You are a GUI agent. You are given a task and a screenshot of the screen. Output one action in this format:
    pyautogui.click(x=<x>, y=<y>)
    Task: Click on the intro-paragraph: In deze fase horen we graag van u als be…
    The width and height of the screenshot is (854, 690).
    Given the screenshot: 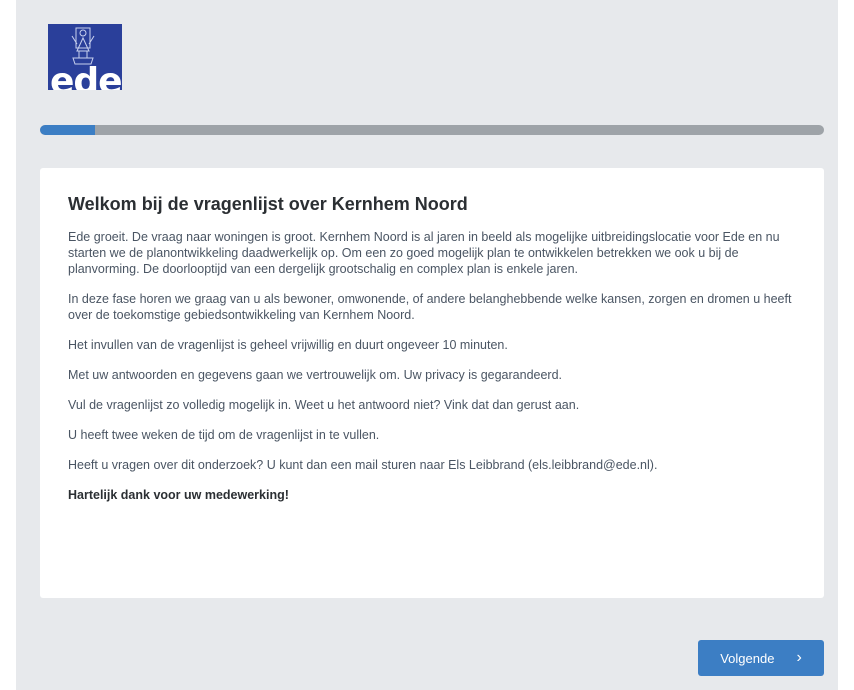 What is the action you would take?
    pyautogui.click(x=430, y=307)
    